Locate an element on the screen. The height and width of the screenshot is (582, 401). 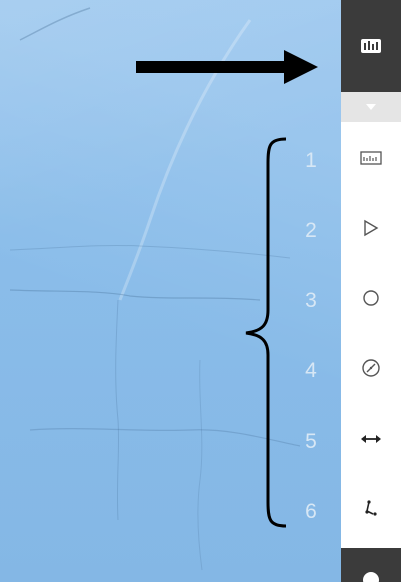
number-2: 2 is located at coordinates (311, 230).